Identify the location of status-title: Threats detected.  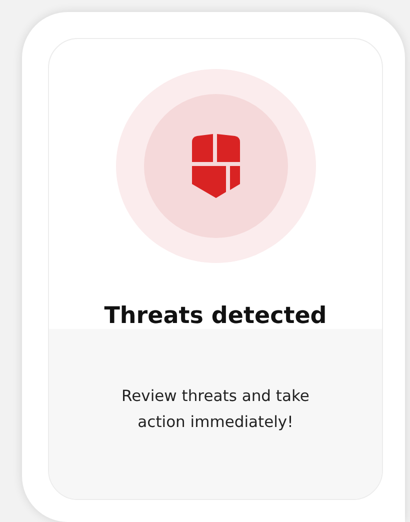
(215, 316).